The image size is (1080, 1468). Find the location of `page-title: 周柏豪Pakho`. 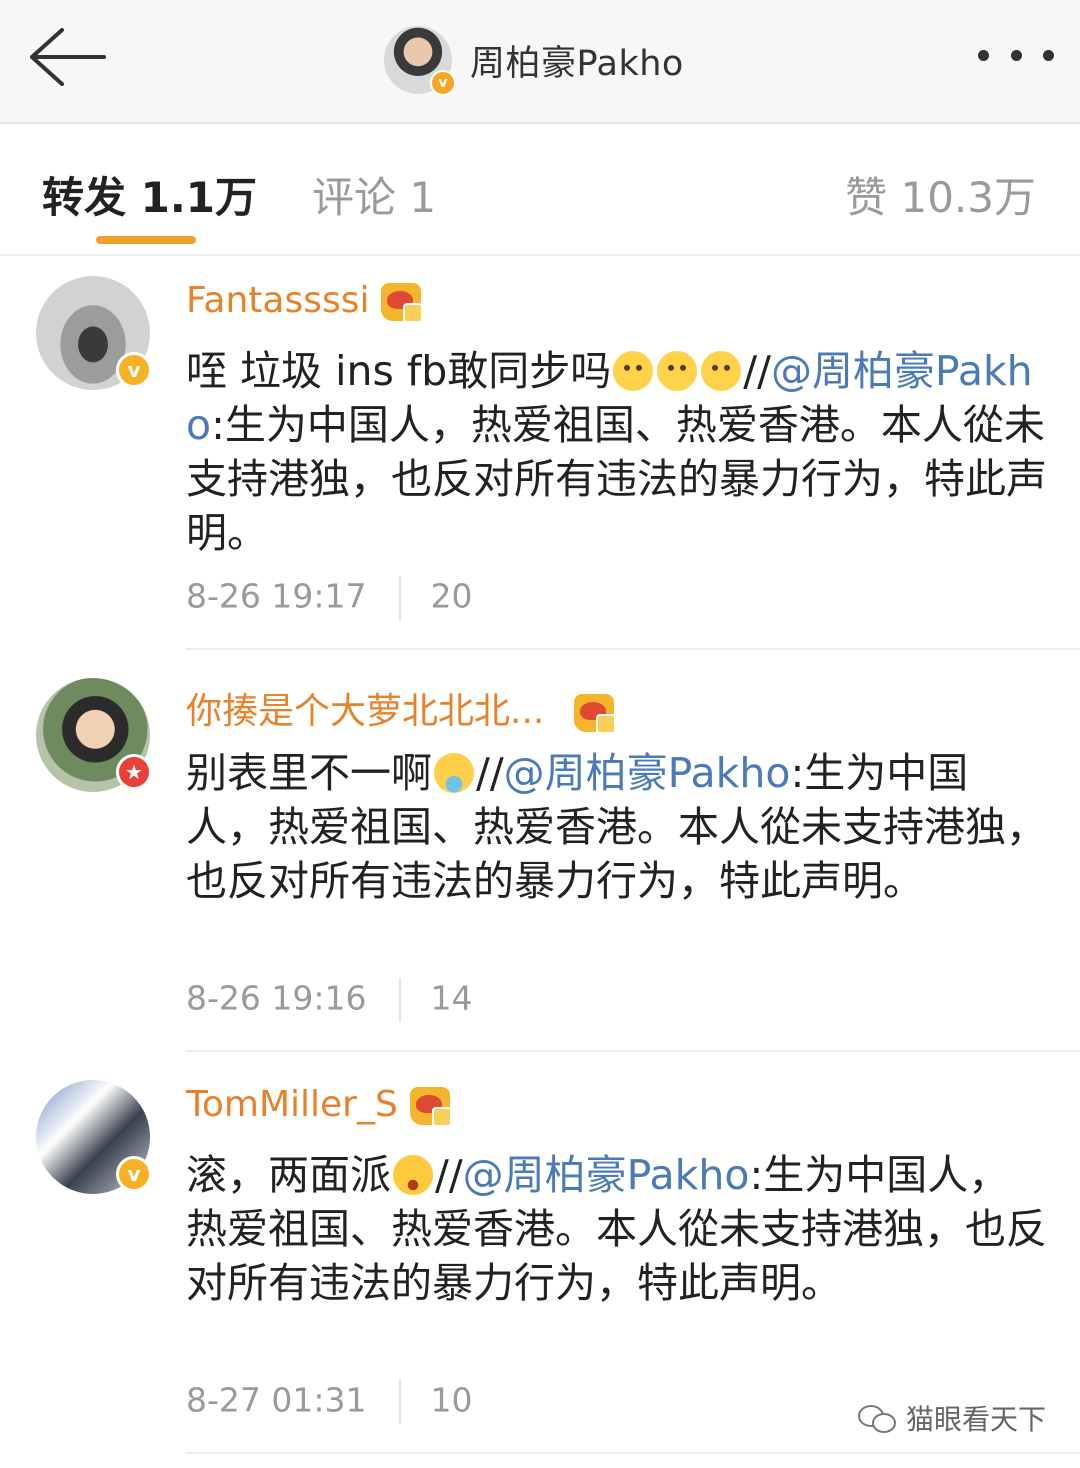

page-title: 周柏豪Pakho is located at coordinates (577, 63).